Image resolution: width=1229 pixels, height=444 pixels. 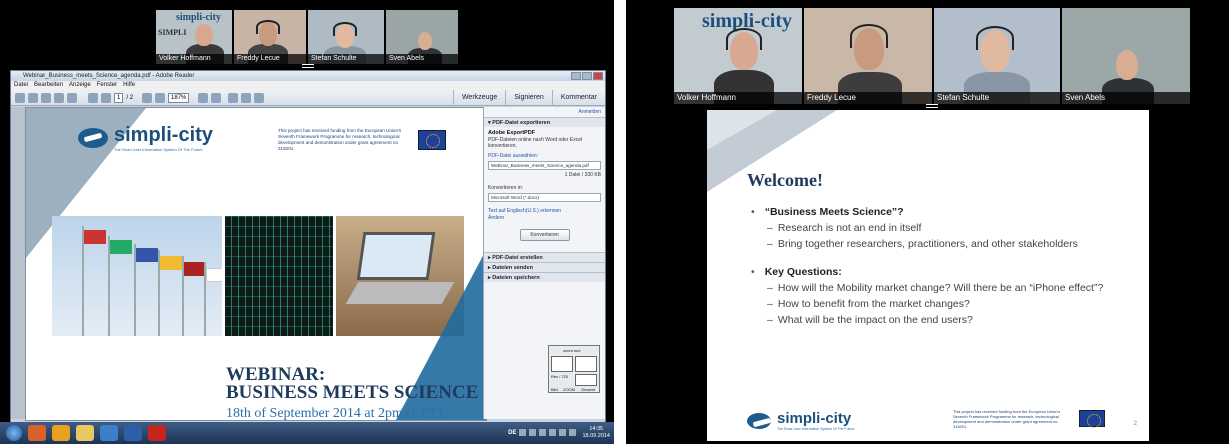 I want to click on section-create-pdf: ▸ PDF-Datei erstellen, so click(x=544, y=257).